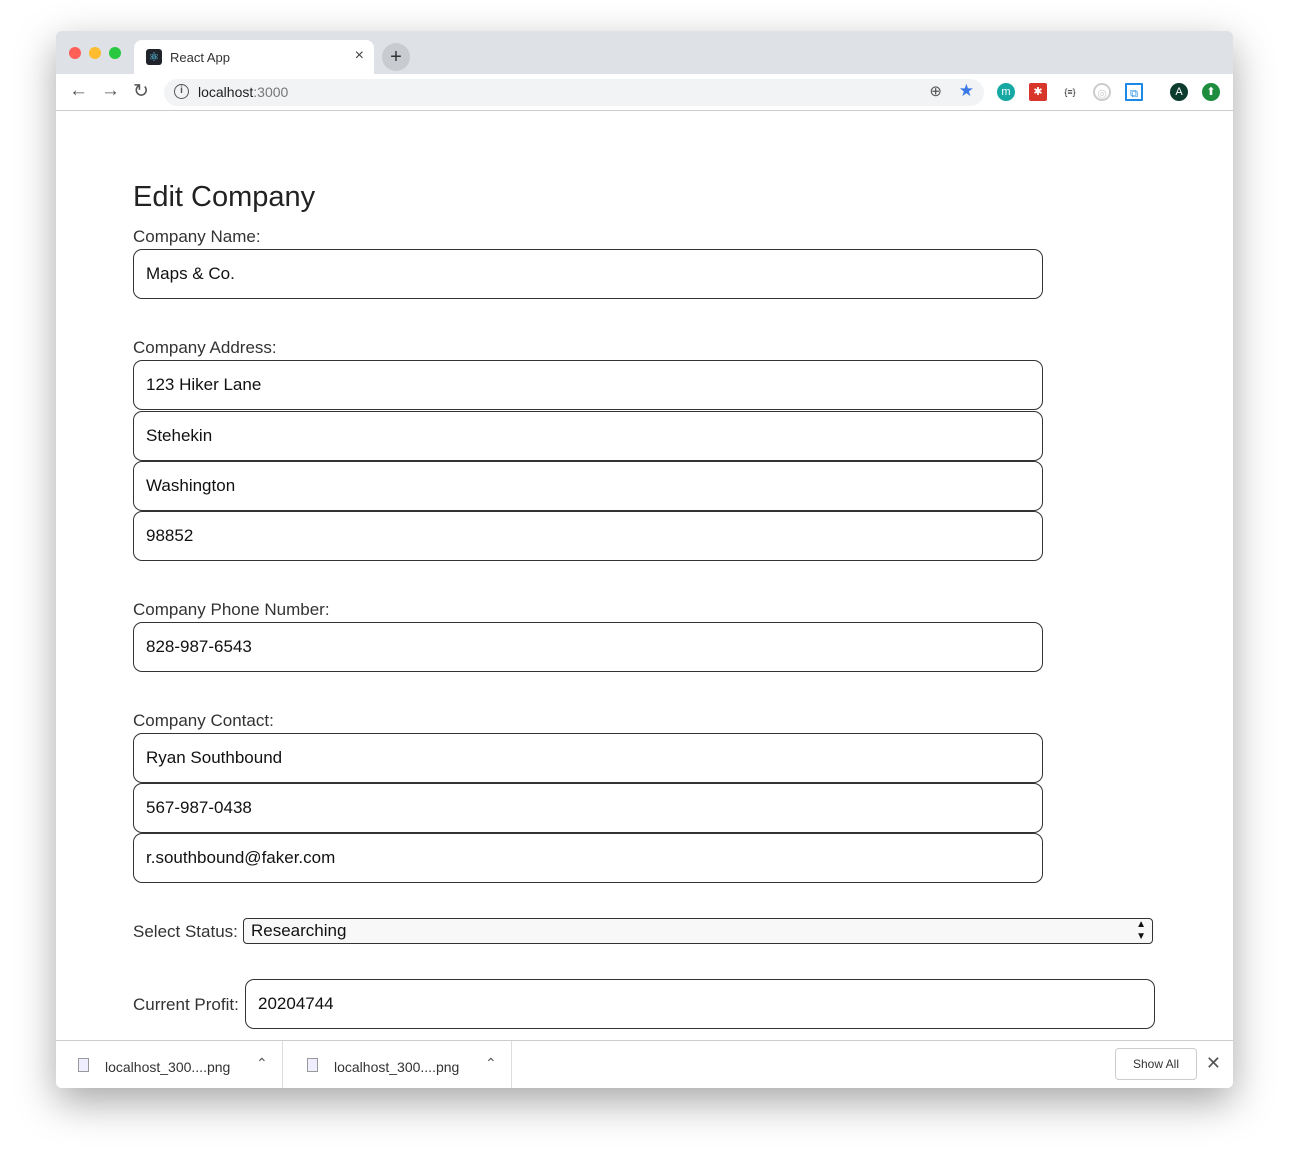 Image resolution: width=1289 pixels, height=1169 pixels. Describe the element at coordinates (224, 197) in the screenshot. I see `page-title: Edit Company` at that location.